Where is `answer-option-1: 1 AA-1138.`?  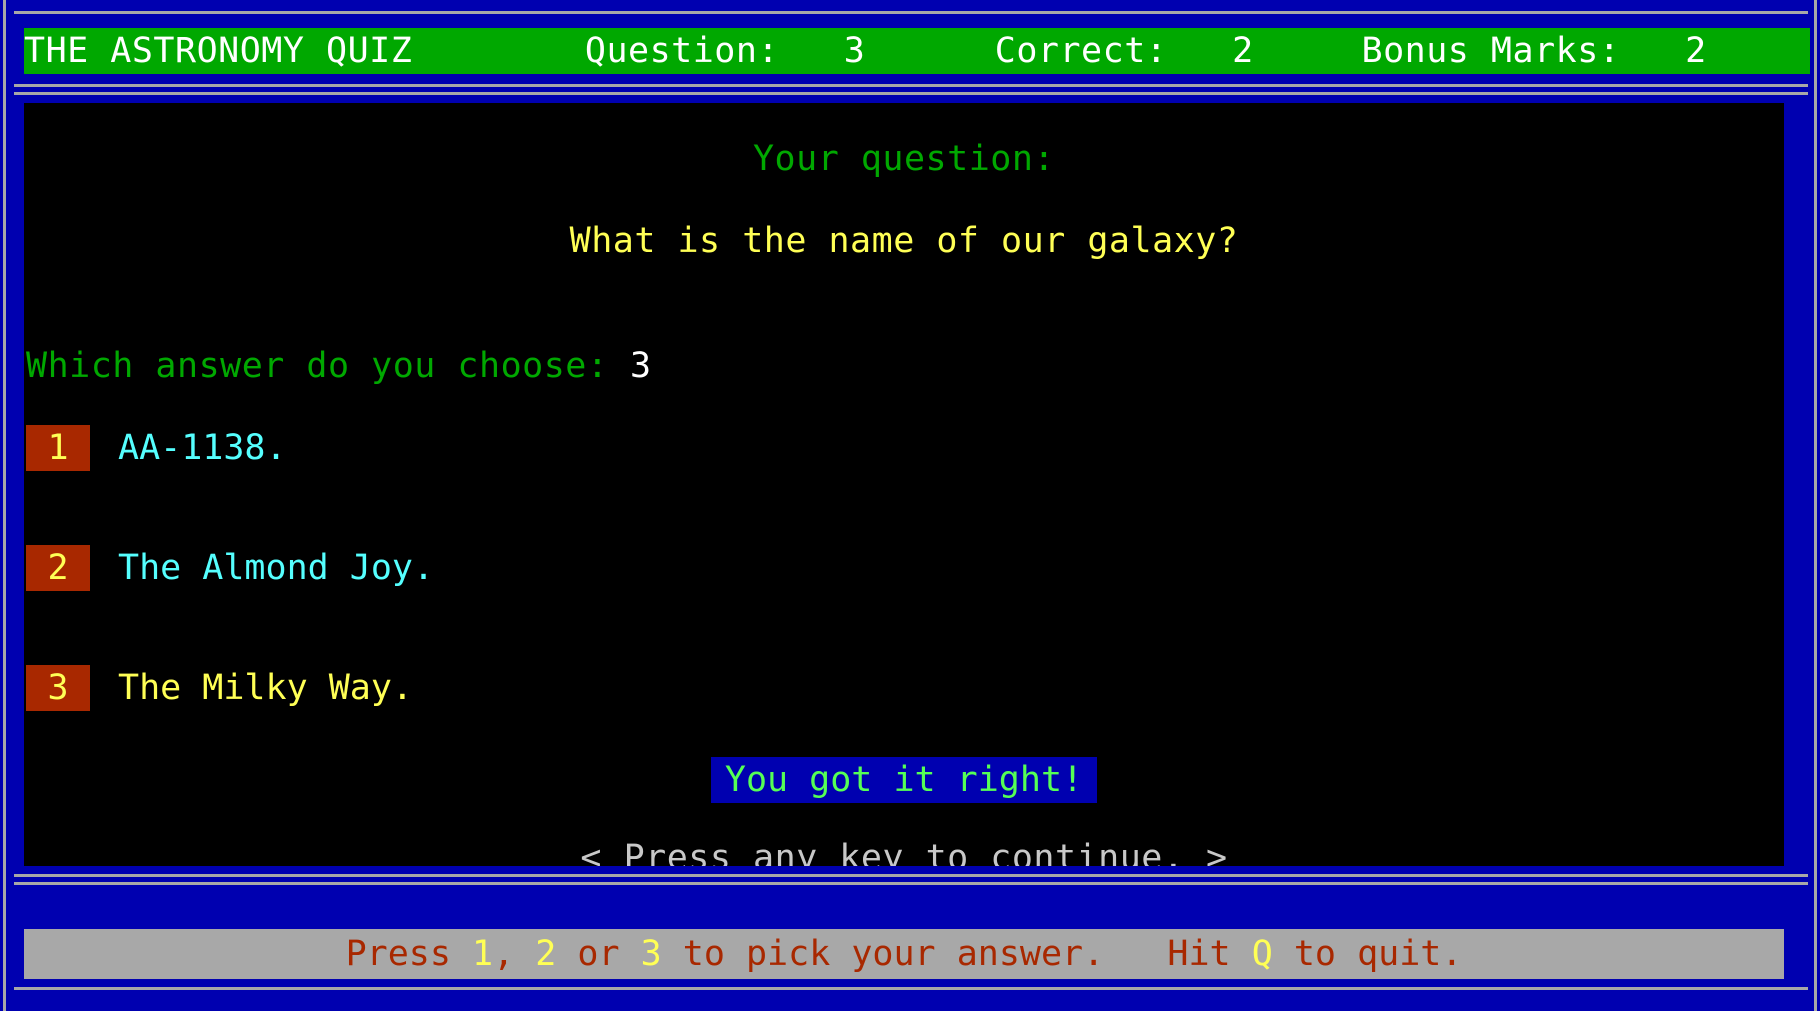 answer-option-1: 1 AA-1138. is located at coordinates (156, 448).